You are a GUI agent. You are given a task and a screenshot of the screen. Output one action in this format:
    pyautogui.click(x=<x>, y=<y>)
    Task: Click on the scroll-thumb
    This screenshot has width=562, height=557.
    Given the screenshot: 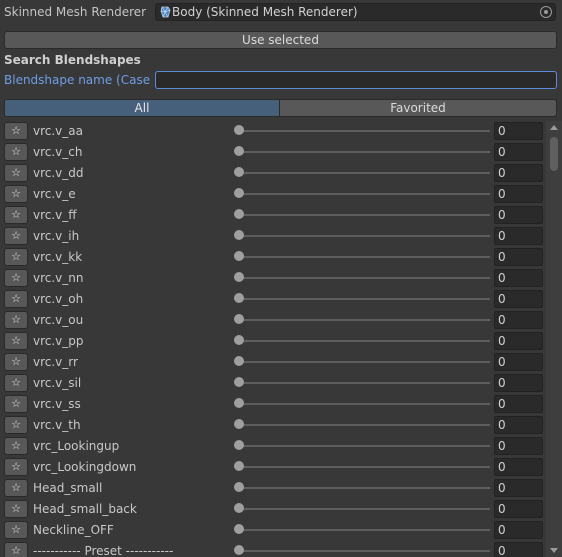 What is the action you would take?
    pyautogui.click(x=554, y=154)
    